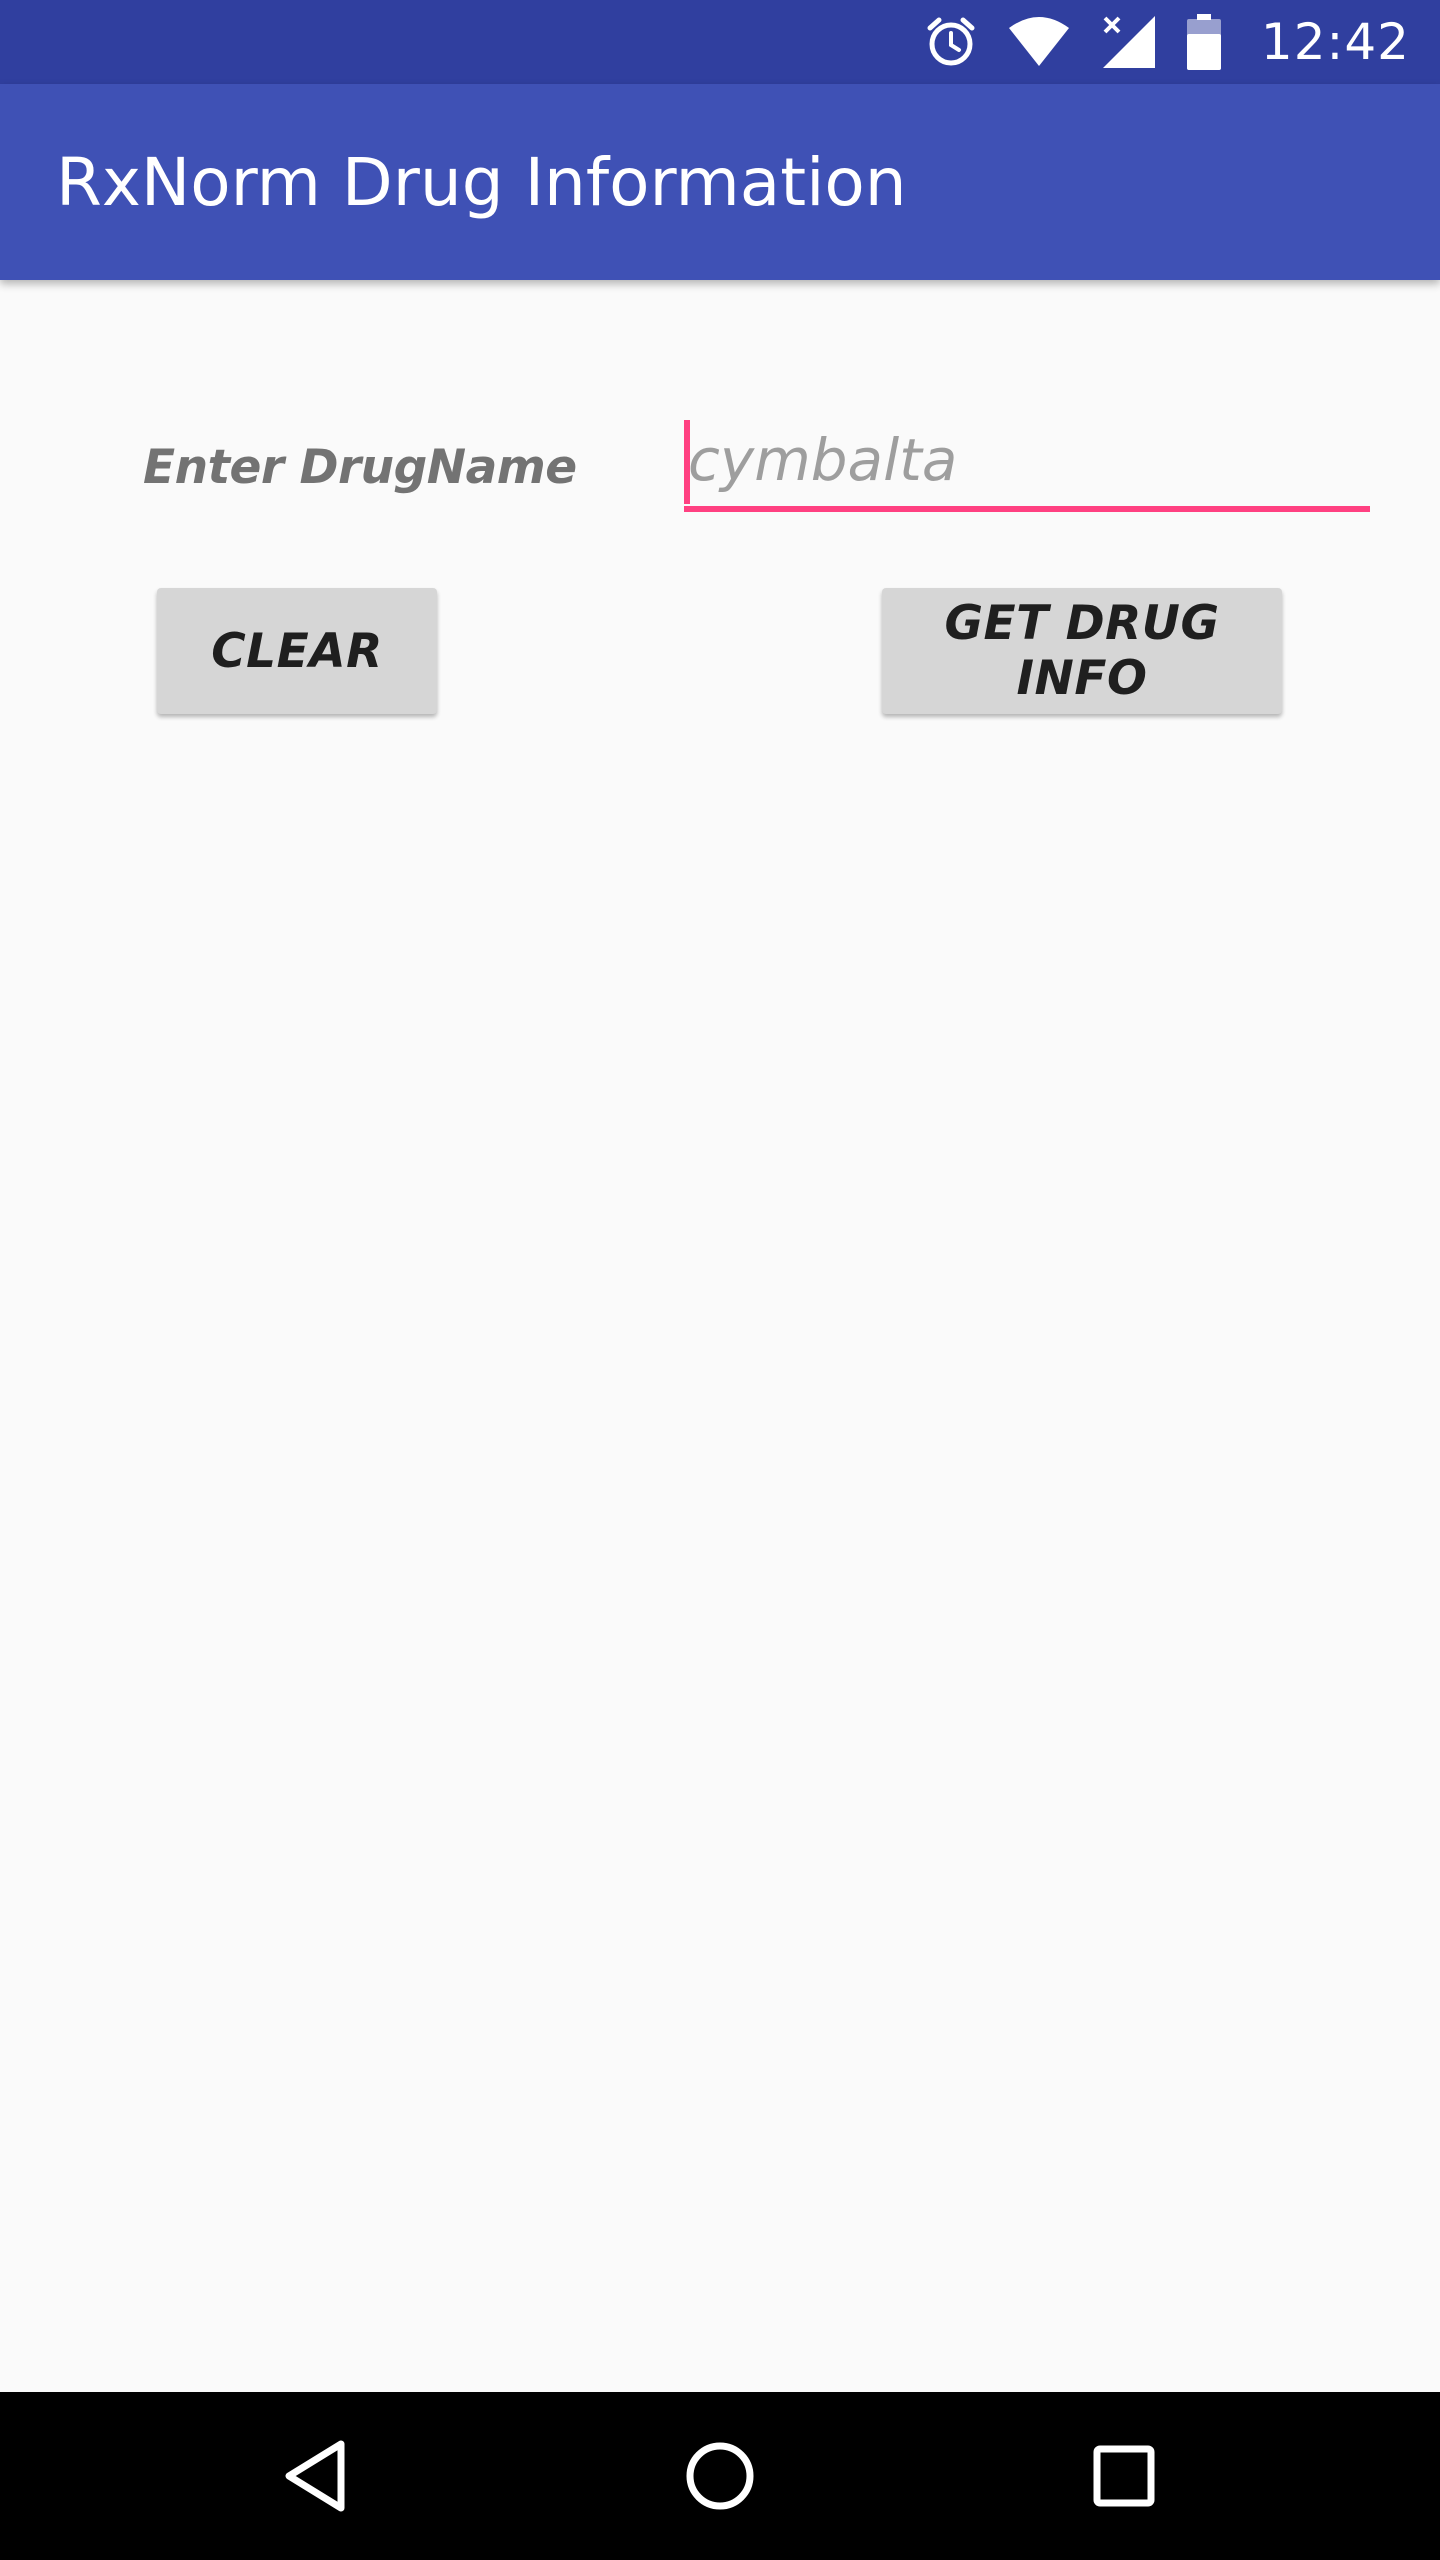 Image resolution: width=1440 pixels, height=2560 pixels. I want to click on navigation-bar, so click(720, 2476).